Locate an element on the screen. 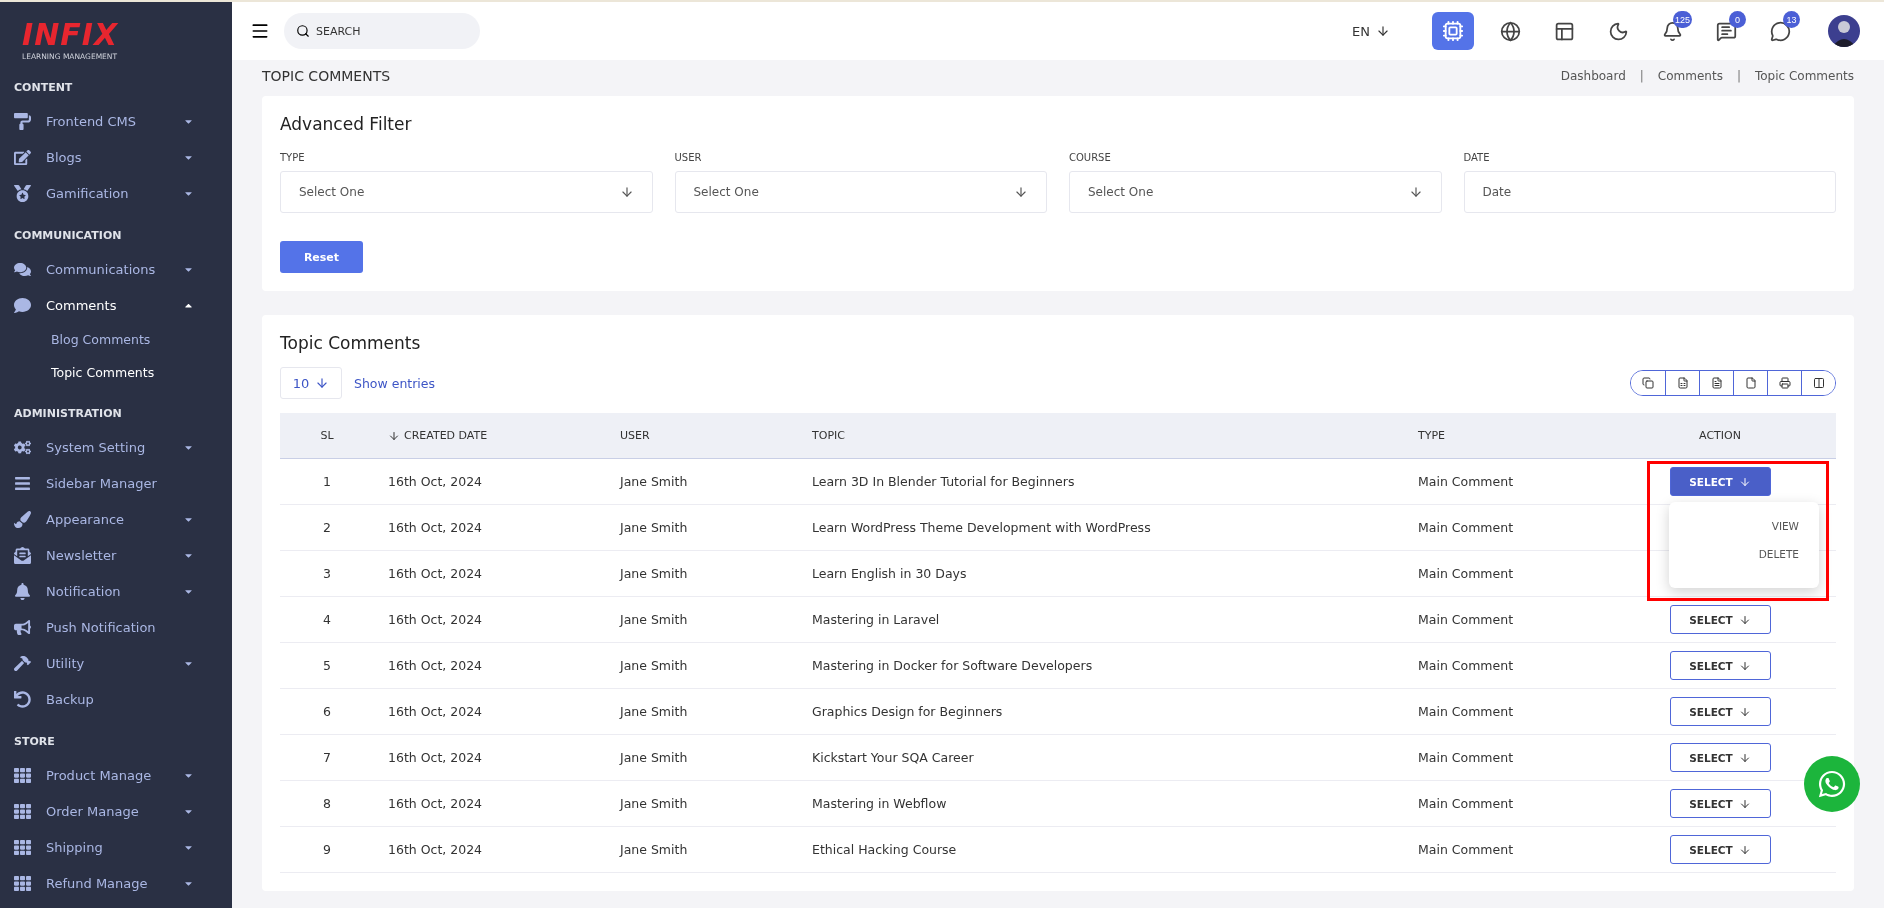 The image size is (1884, 908). language-select: EN is located at coordinates (1371, 31).